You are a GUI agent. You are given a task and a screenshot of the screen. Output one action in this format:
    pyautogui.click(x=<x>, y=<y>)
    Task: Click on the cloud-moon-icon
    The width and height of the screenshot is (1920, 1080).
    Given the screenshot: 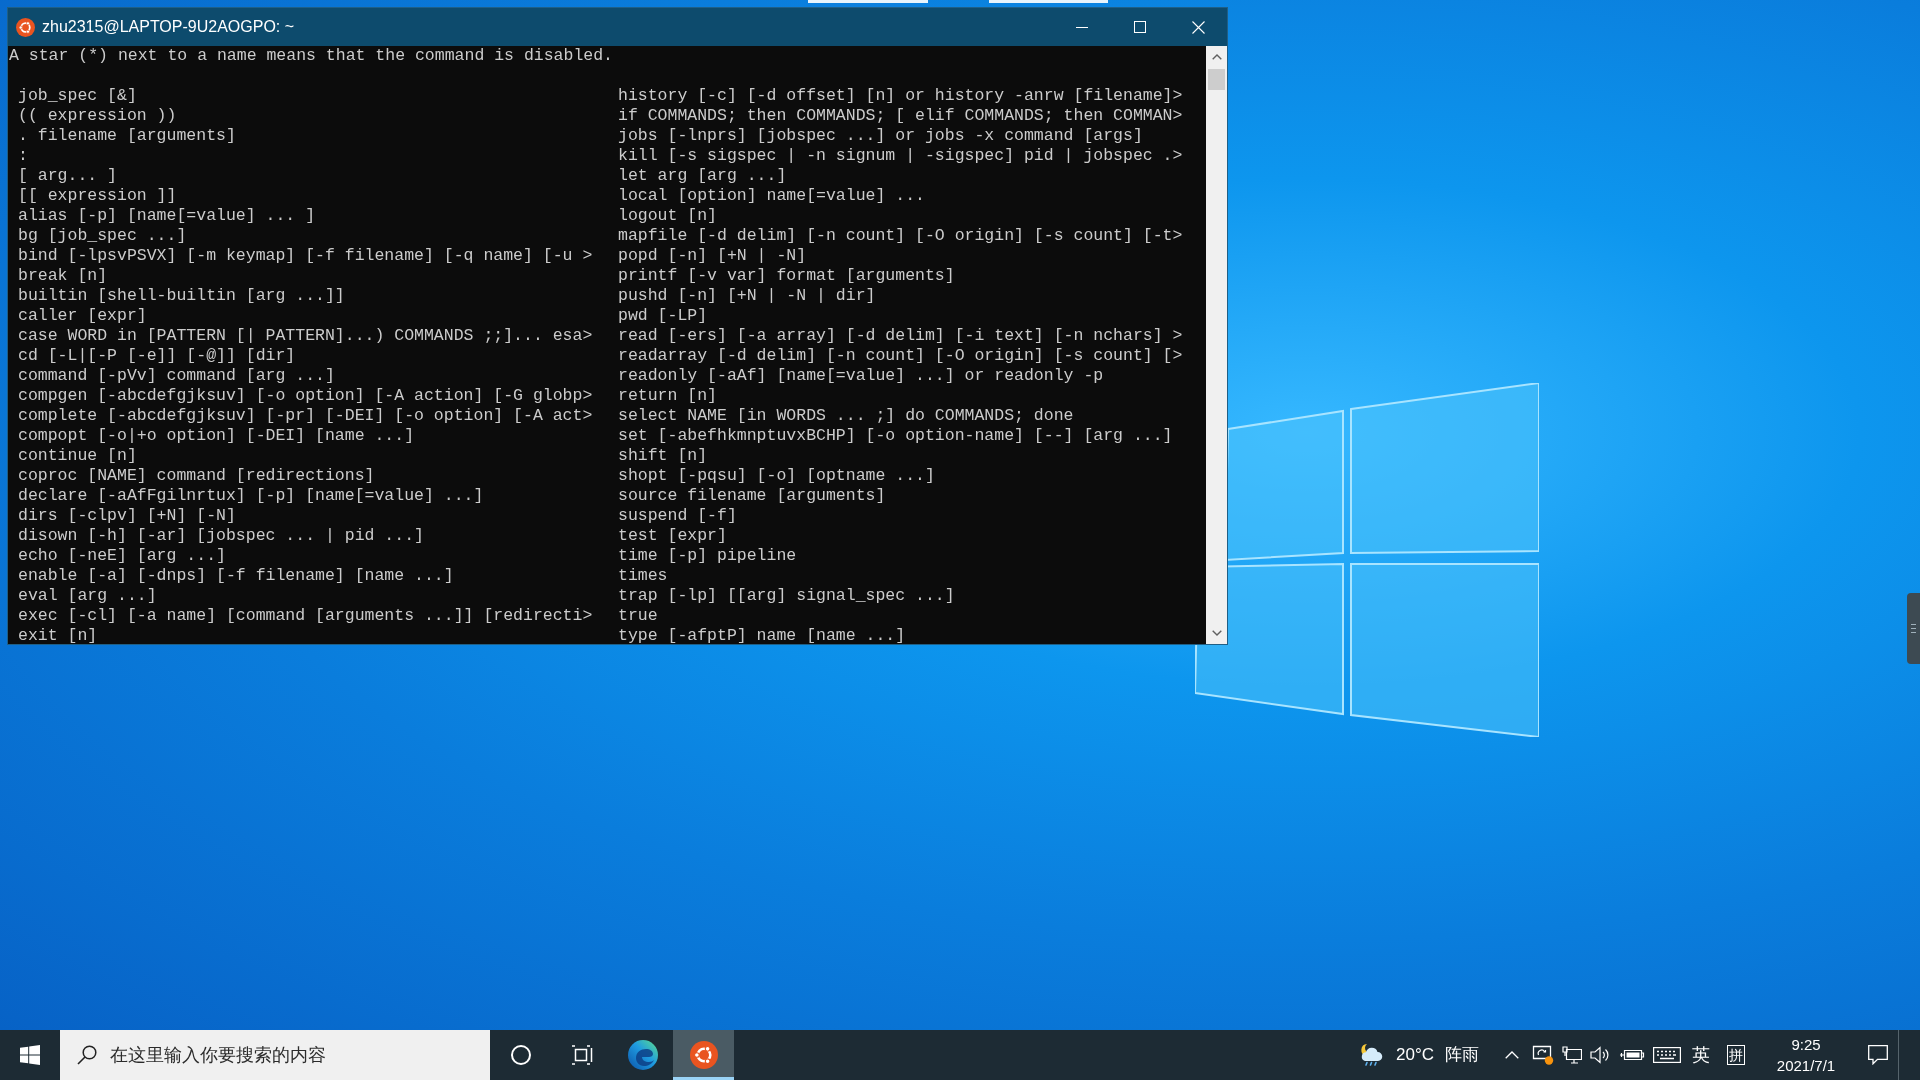 What is the action you would take?
    pyautogui.click(x=1371, y=1055)
    